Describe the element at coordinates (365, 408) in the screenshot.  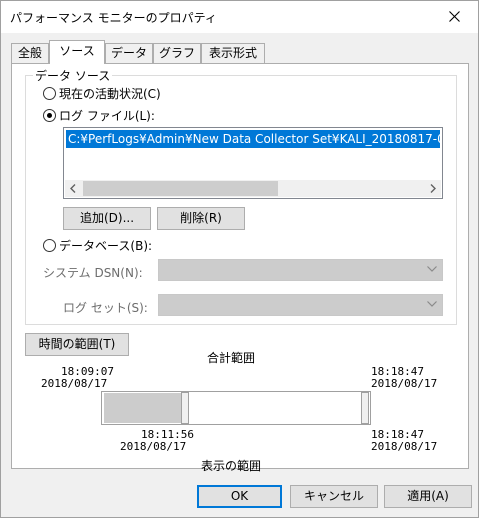
I see `range-end-handle` at that location.